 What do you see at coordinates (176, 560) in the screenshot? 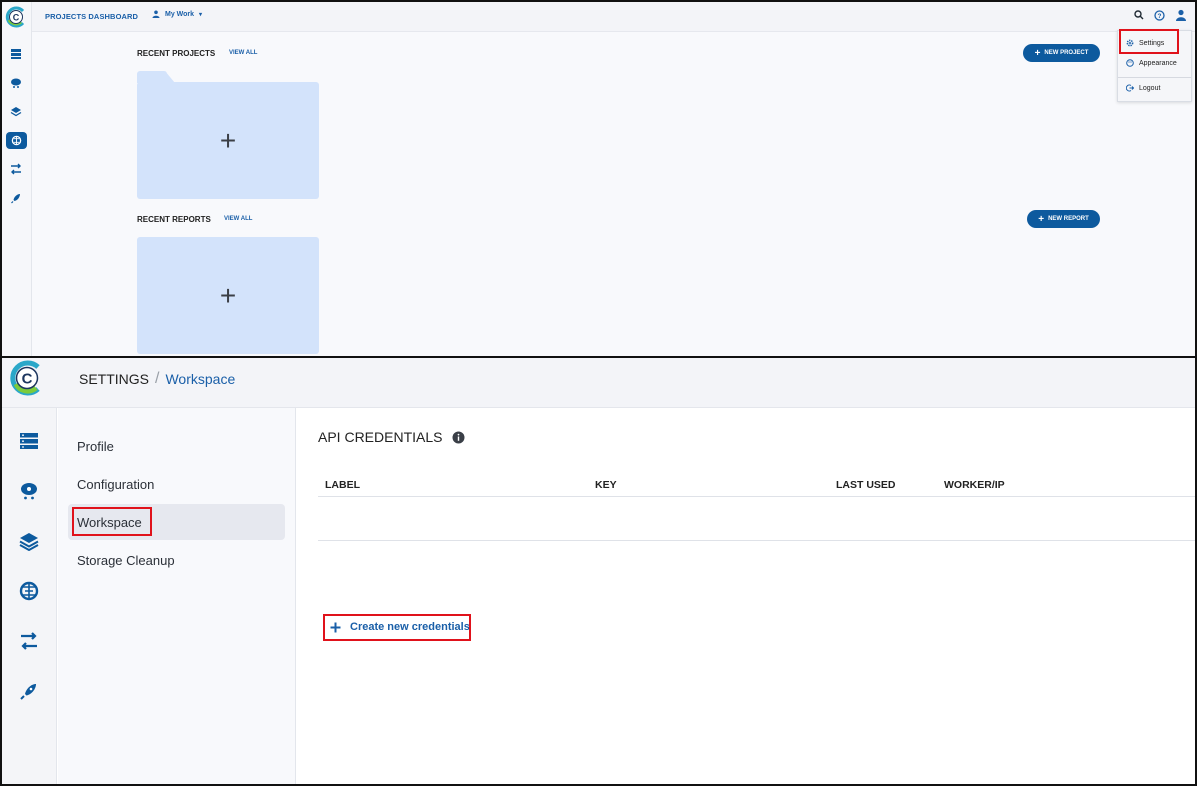
I see `settings-menu-storage-cleanup: Storage Cleanup` at bounding box center [176, 560].